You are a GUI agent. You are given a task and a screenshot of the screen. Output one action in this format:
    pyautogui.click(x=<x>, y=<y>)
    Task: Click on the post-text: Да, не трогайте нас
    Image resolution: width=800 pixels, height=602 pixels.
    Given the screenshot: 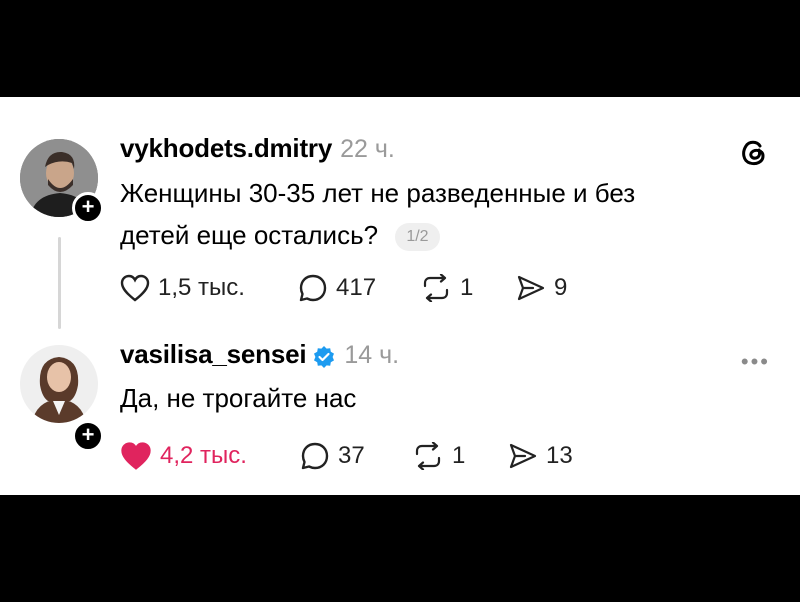 What is the action you would take?
    pyautogui.click(x=238, y=398)
    